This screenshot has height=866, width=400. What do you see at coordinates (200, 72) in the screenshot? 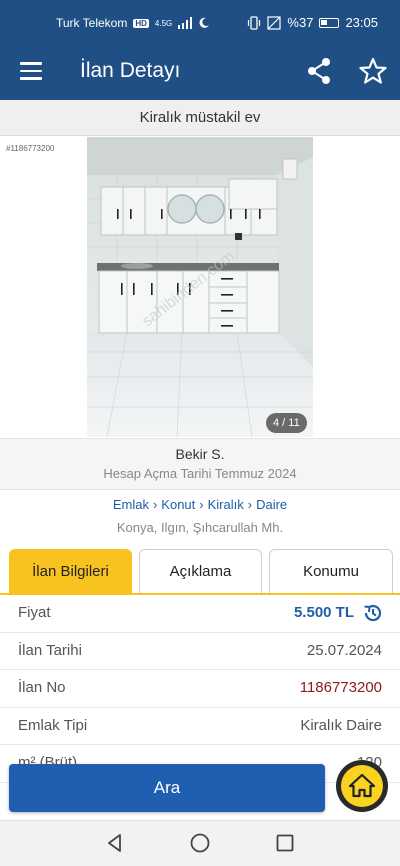
I see `app-bar: İlan Detayı` at bounding box center [200, 72].